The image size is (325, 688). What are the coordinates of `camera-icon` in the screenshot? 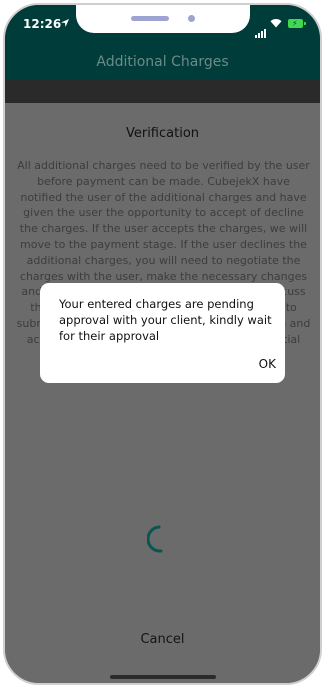 It's located at (191, 18).